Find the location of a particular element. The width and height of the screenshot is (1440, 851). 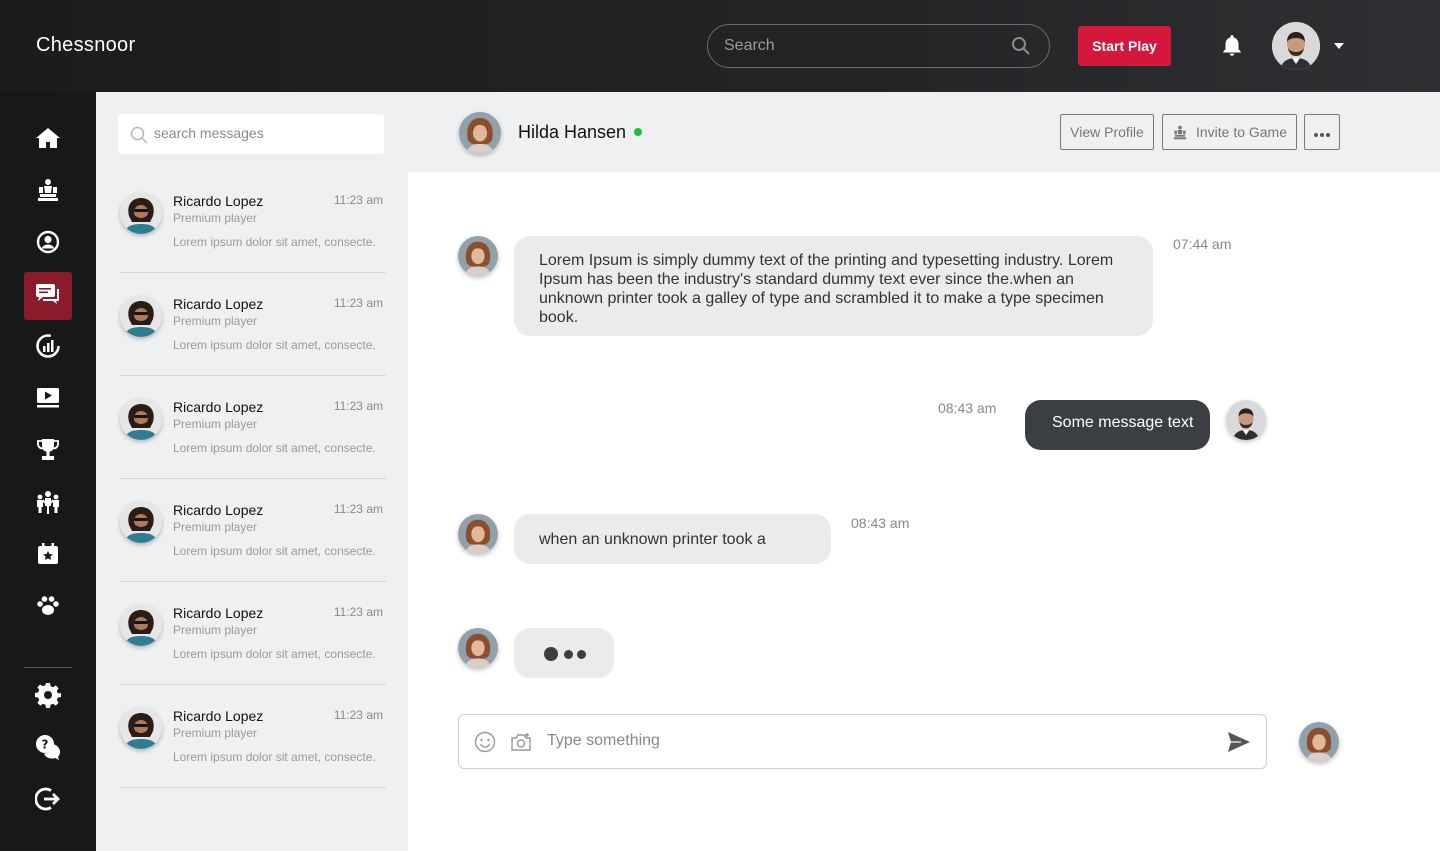

logout-icon is located at coordinates (47, 801).